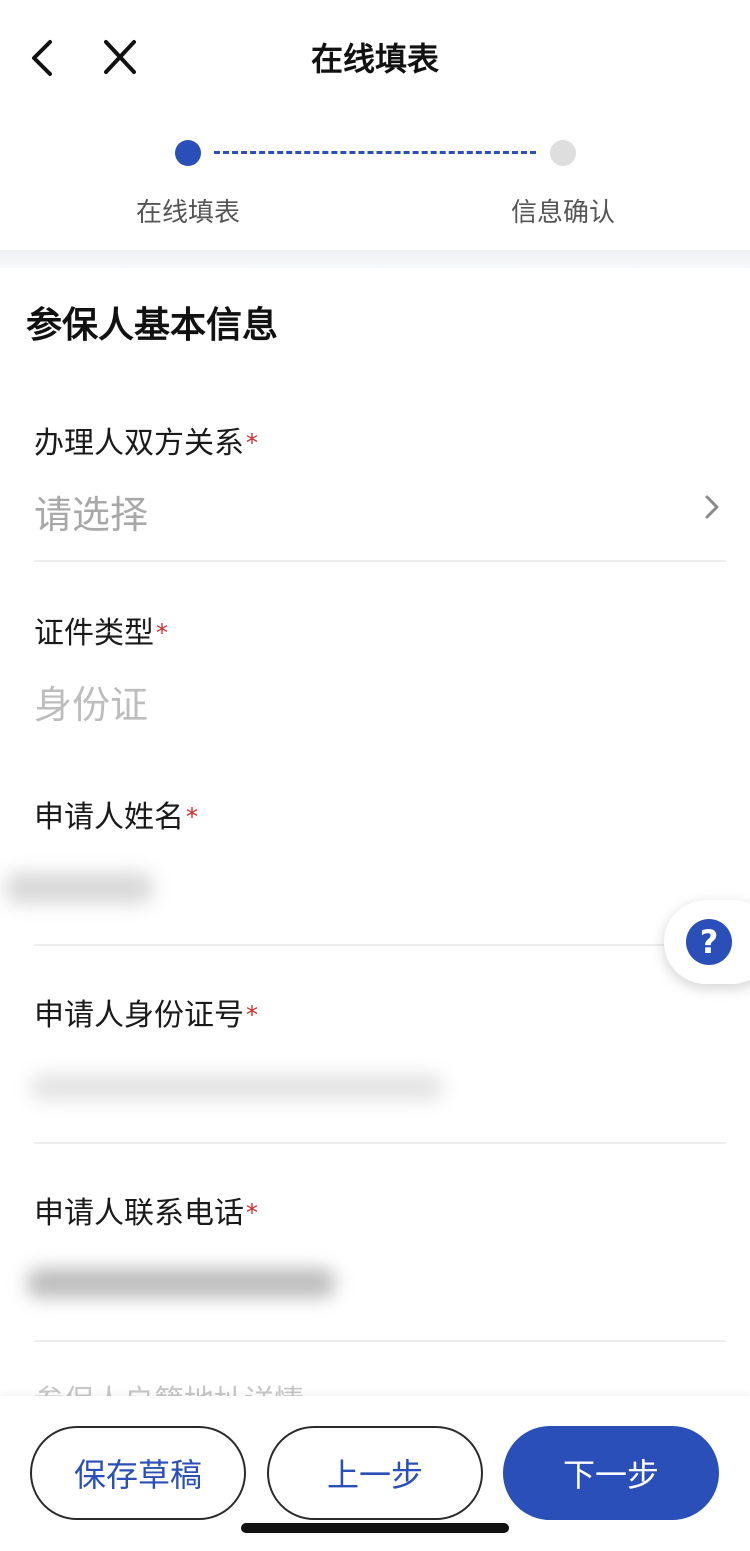  What do you see at coordinates (712, 507) in the screenshot?
I see `chevron-right-icon` at bounding box center [712, 507].